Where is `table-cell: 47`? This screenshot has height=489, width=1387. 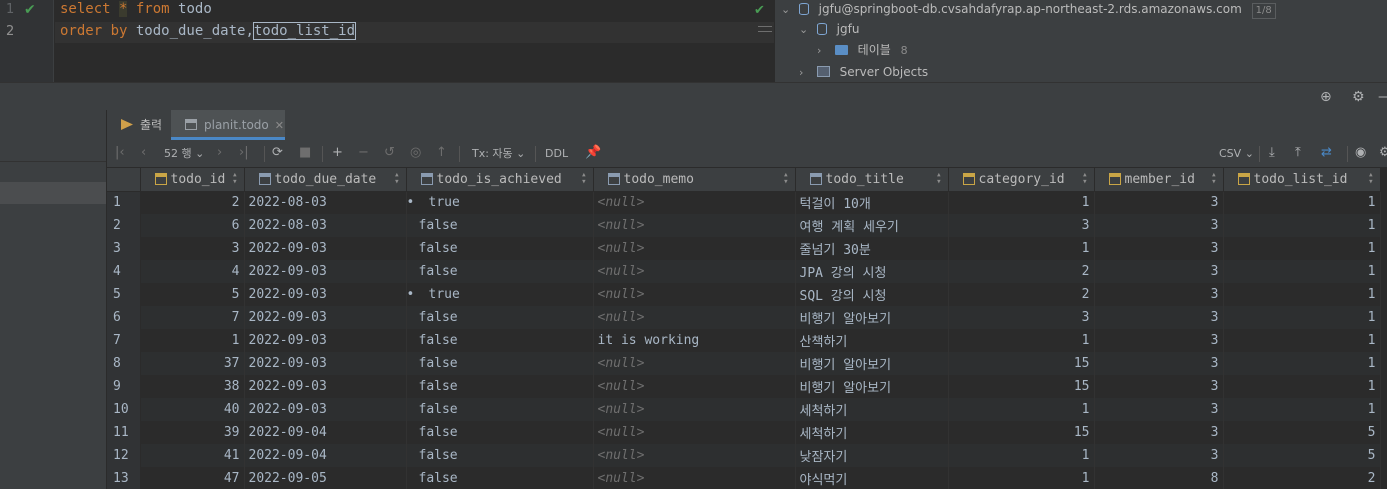 table-cell: 47 is located at coordinates (192, 478).